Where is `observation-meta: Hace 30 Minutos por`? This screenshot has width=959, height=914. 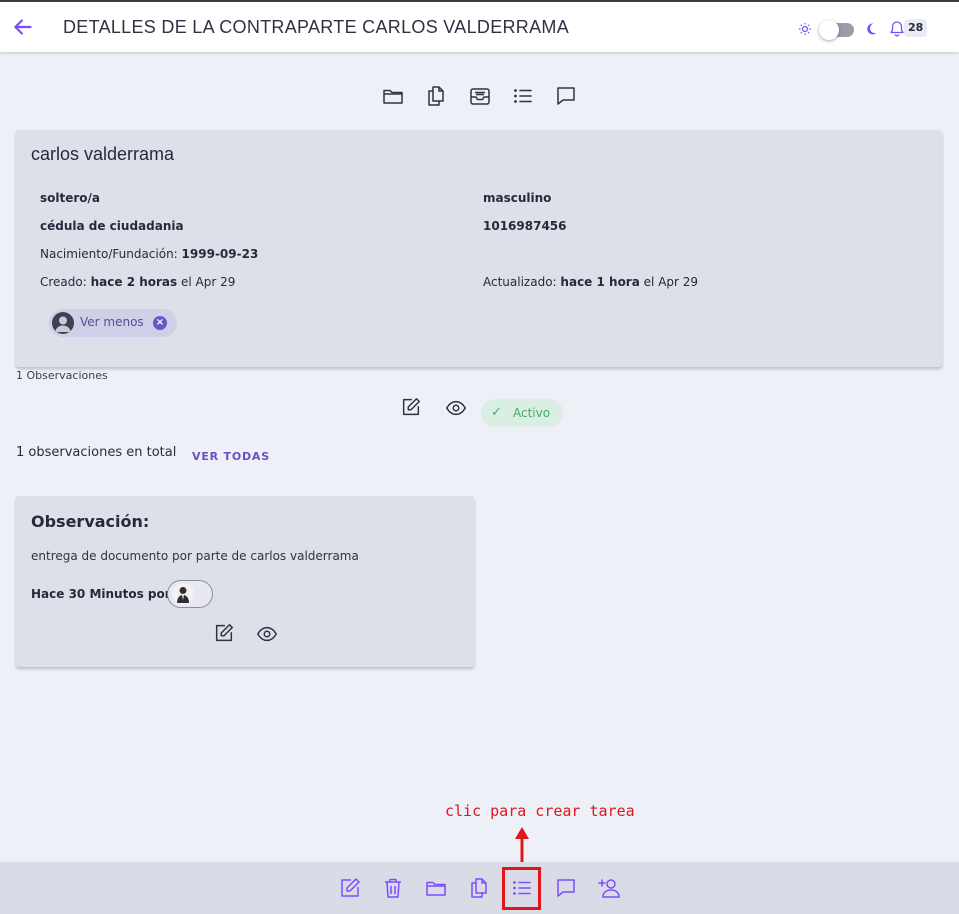 observation-meta: Hace 30 Minutos por is located at coordinates (101, 594).